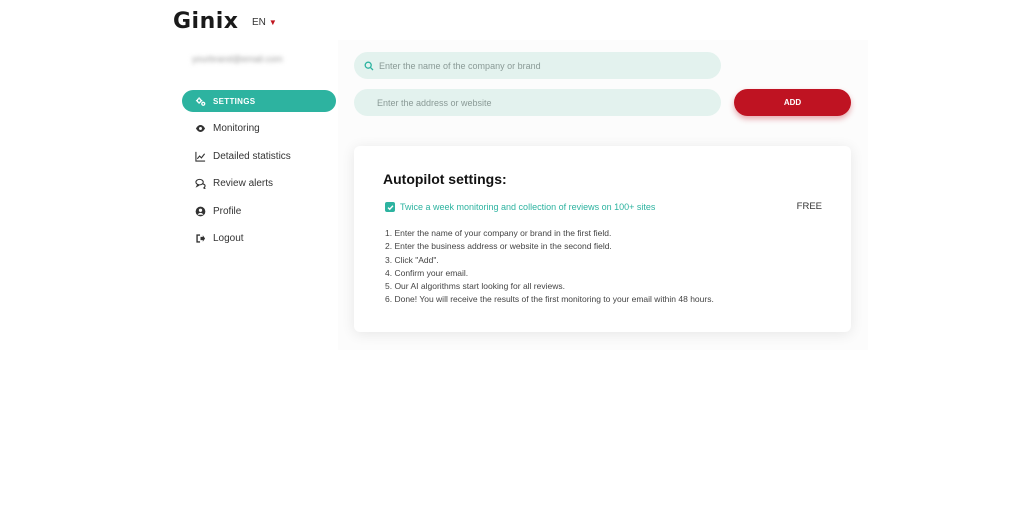  Describe the element at coordinates (200, 101) in the screenshot. I see `gears-icon` at that location.